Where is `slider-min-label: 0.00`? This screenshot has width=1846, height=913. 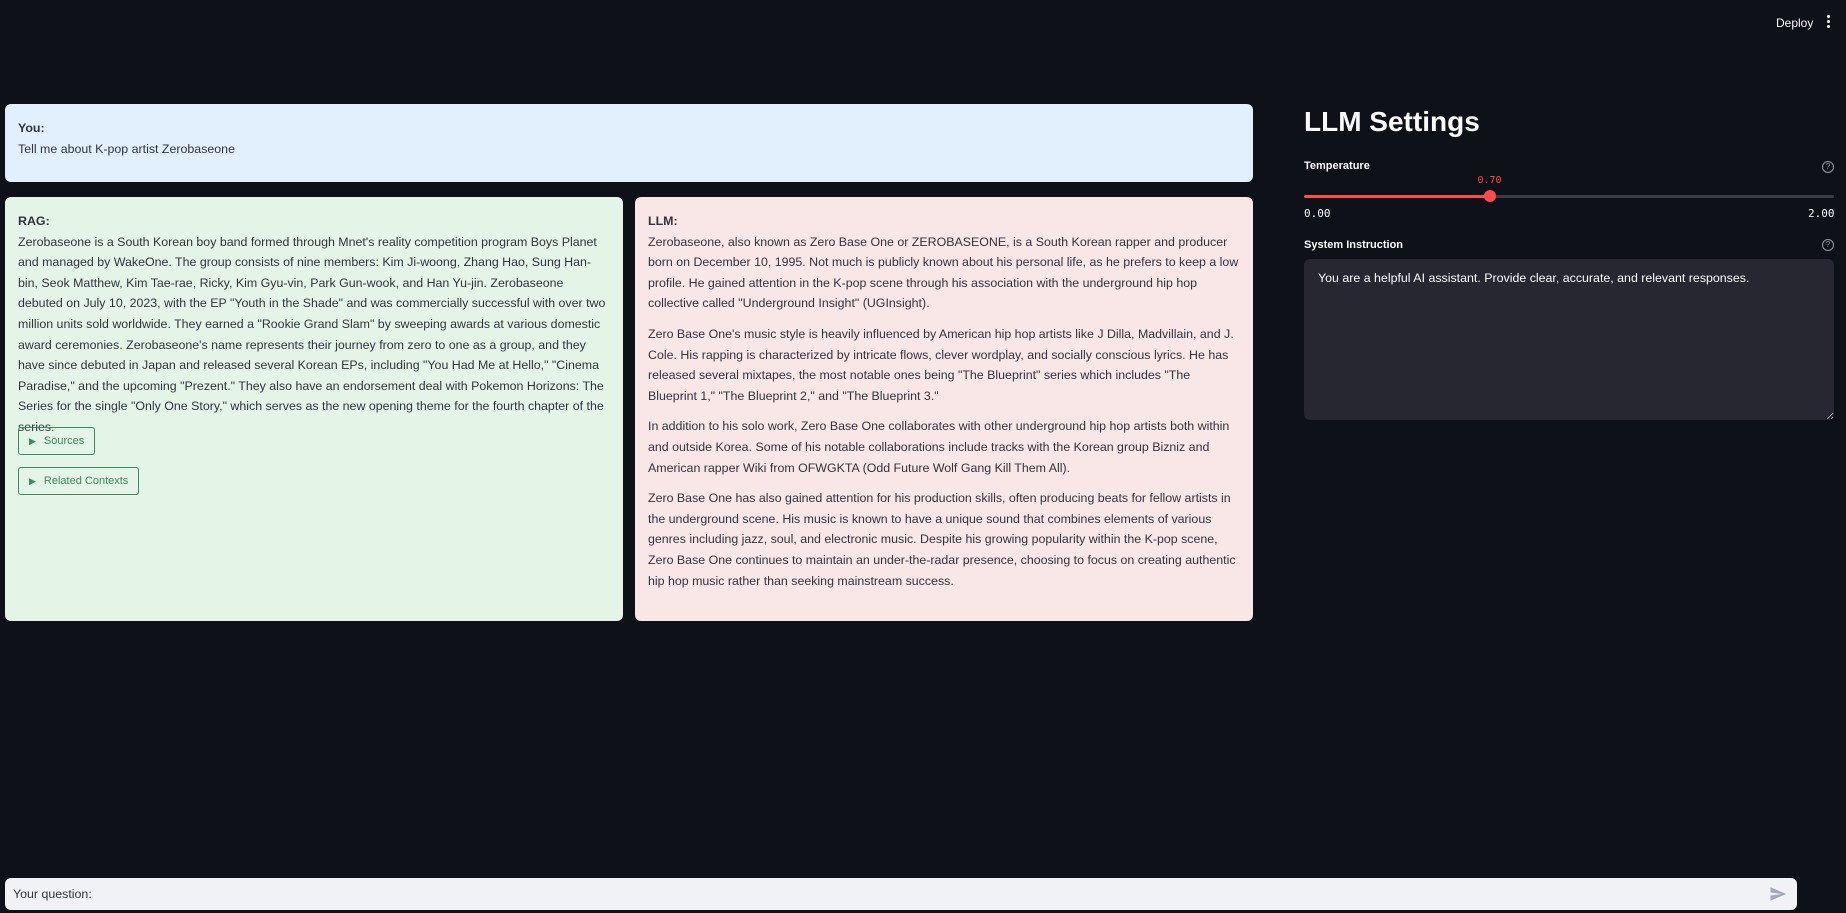
slider-min-label: 0.00 is located at coordinates (1317, 213).